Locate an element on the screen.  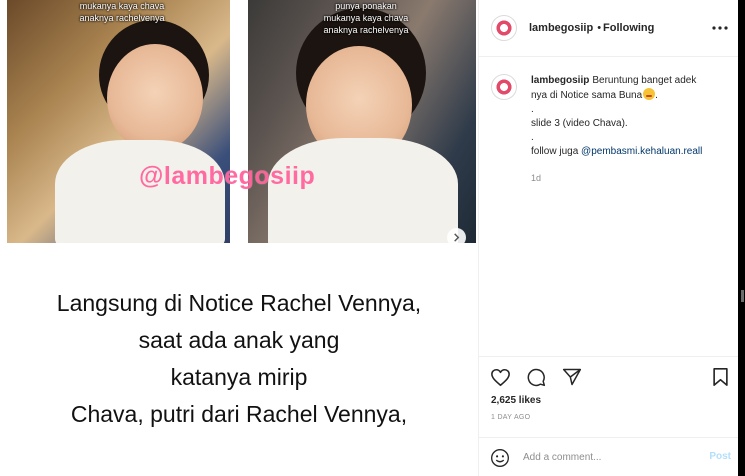
caption-follow-prefix: follow juga is located at coordinates (555, 151).